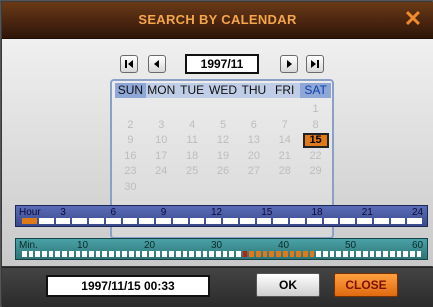  I want to click on calendar-day: 22, so click(316, 156).